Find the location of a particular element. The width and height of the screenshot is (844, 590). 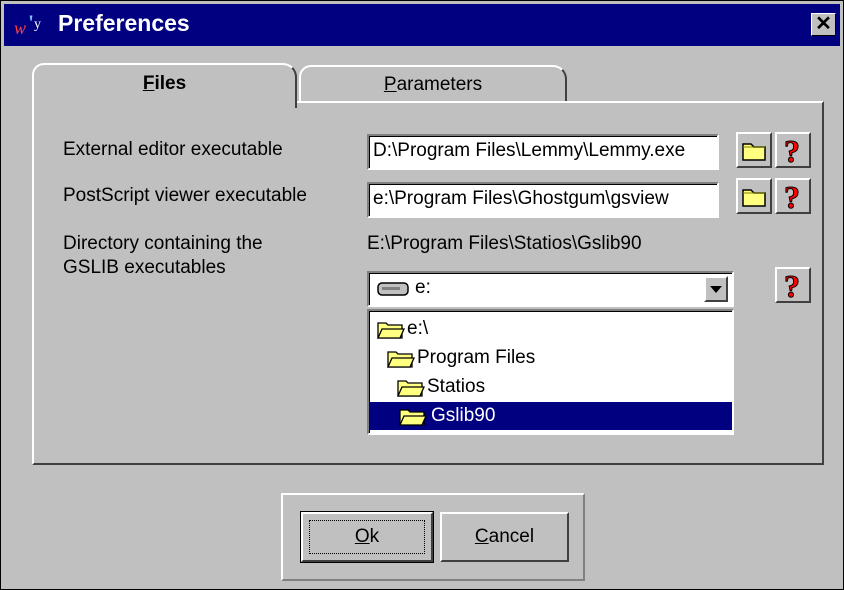

tab-parameters-label: arameters is located at coordinates (439, 84).